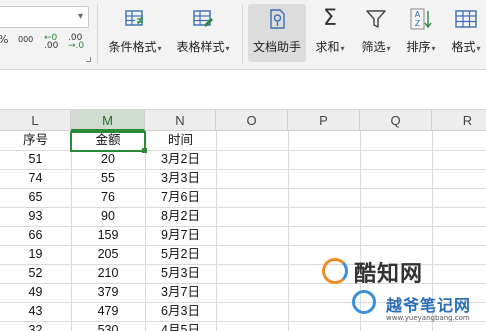 The height and width of the screenshot is (331, 486). Describe the element at coordinates (376, 33) in the screenshot. I see `filter-button: 筛选▾` at that location.